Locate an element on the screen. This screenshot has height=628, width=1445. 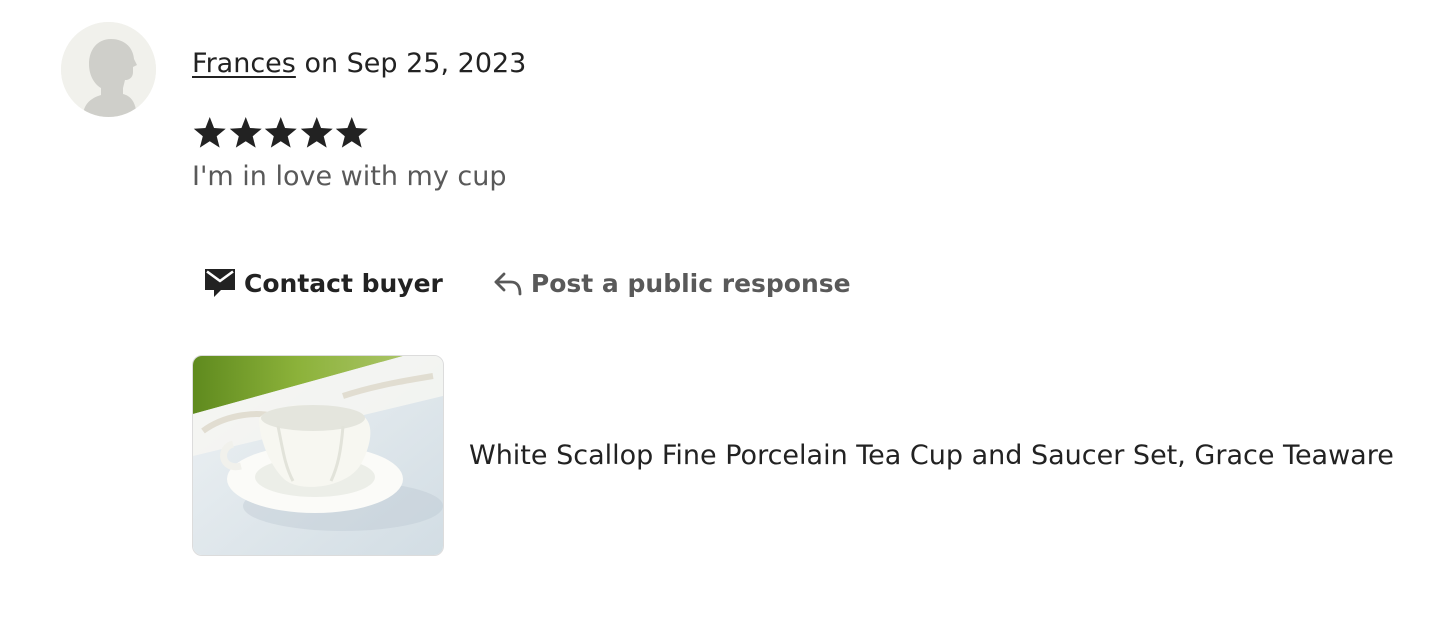
teacup-photo is located at coordinates (318, 455).